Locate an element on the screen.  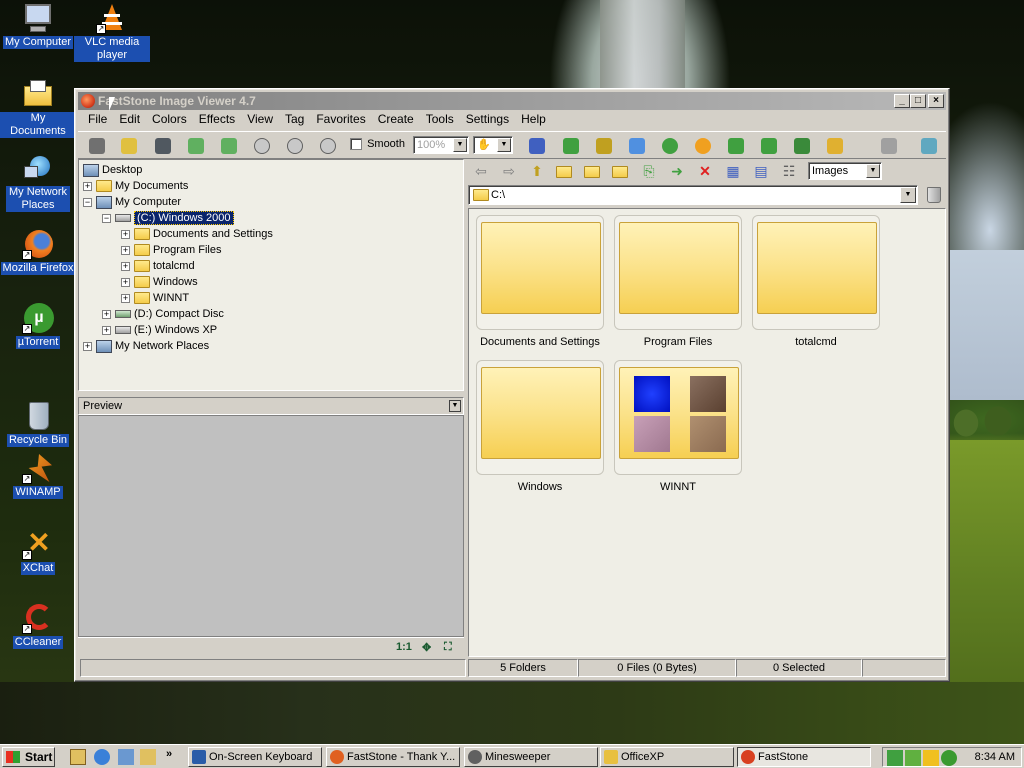
fullscreen-button is located at coordinates (929, 146).